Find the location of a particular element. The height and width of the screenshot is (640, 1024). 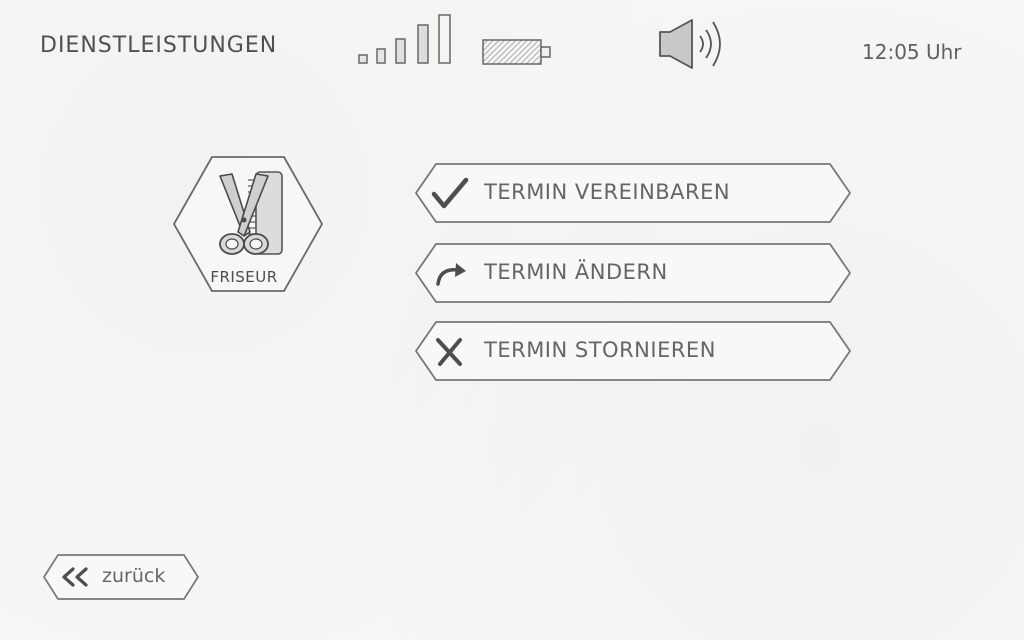

redo-arrow-icon is located at coordinates (451, 274).